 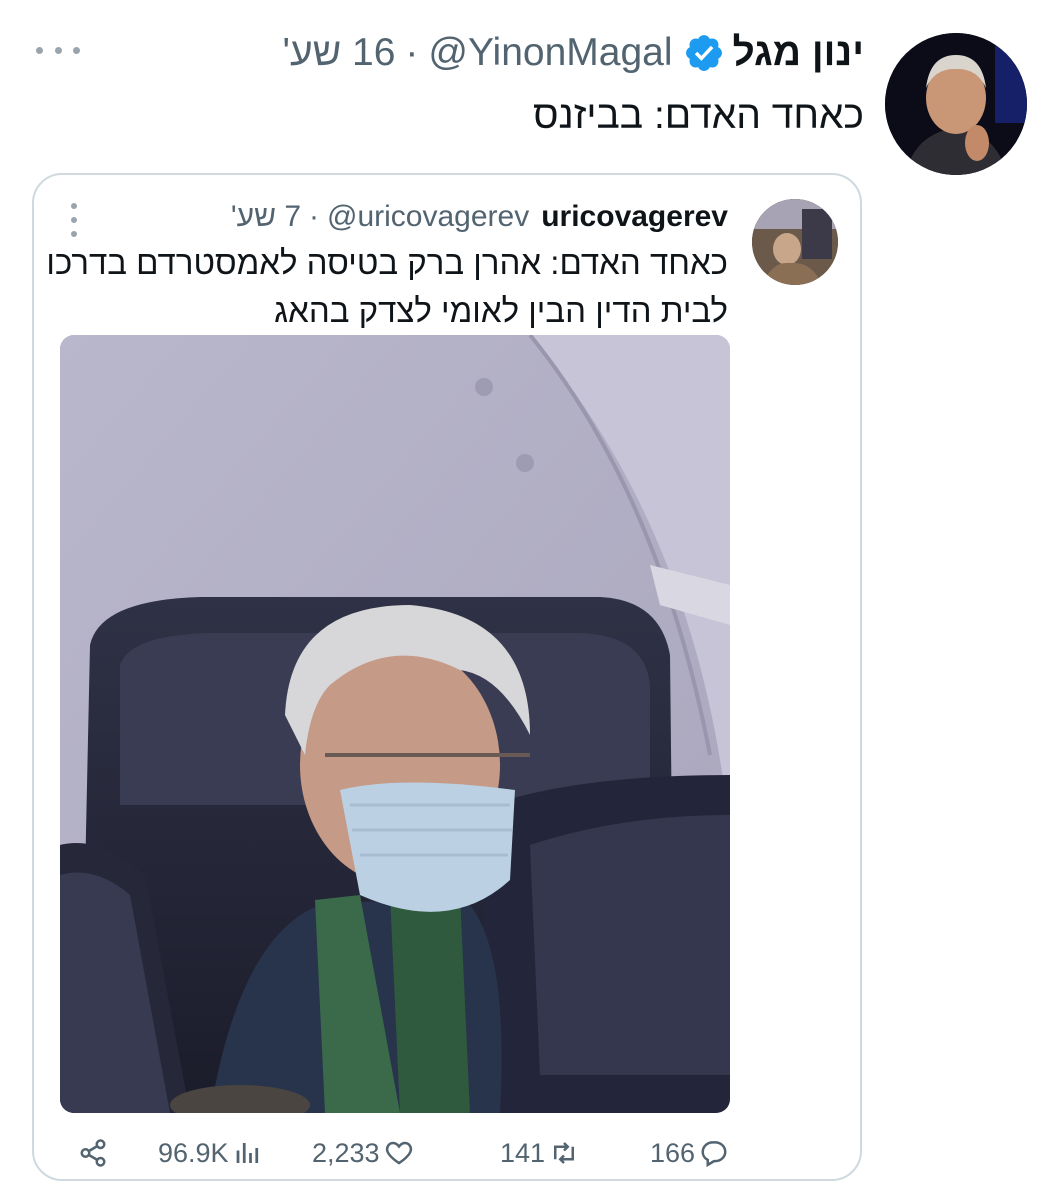 What do you see at coordinates (339, 53) in the screenshot?
I see `tweet-time: 16 שע'` at bounding box center [339, 53].